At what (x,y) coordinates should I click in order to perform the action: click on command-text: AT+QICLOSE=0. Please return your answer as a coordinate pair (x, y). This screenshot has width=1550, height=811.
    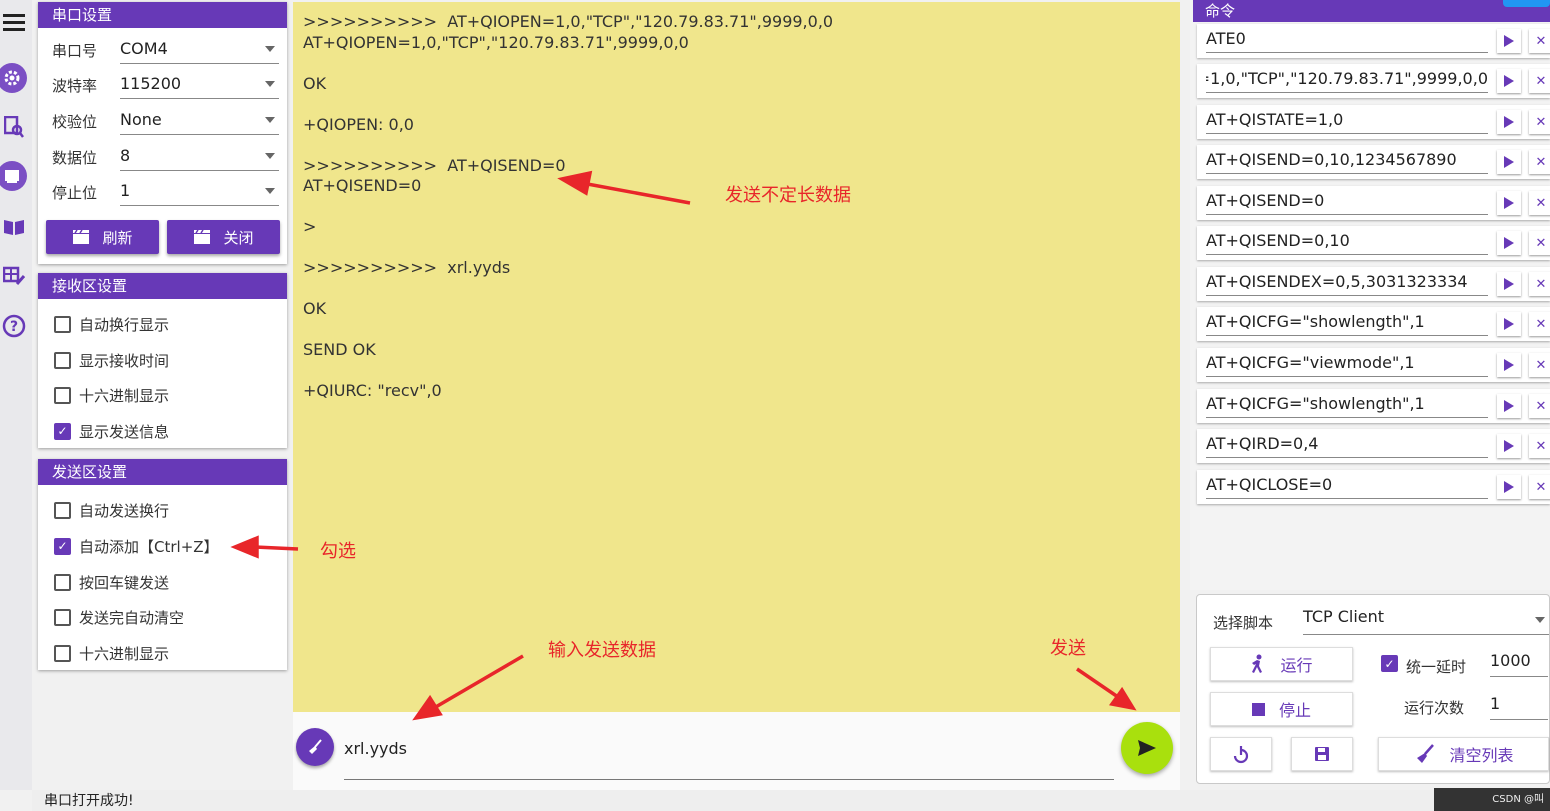
    Looking at the image, I should click on (1347, 487).